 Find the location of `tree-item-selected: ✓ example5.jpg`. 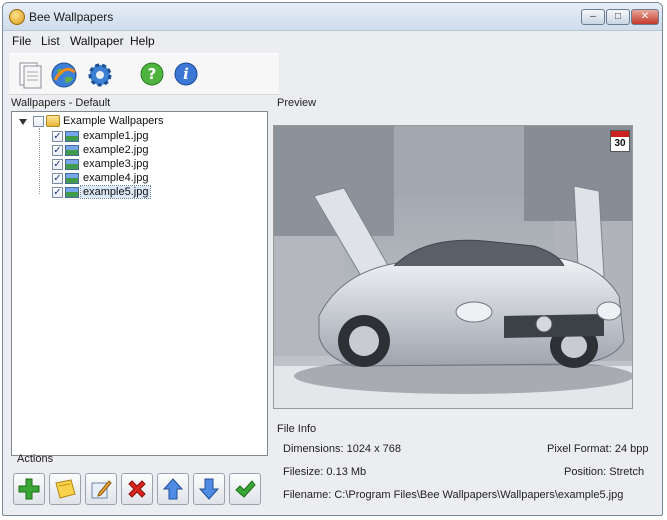

tree-item-selected: ✓ example5.jpg is located at coordinates (137, 192).